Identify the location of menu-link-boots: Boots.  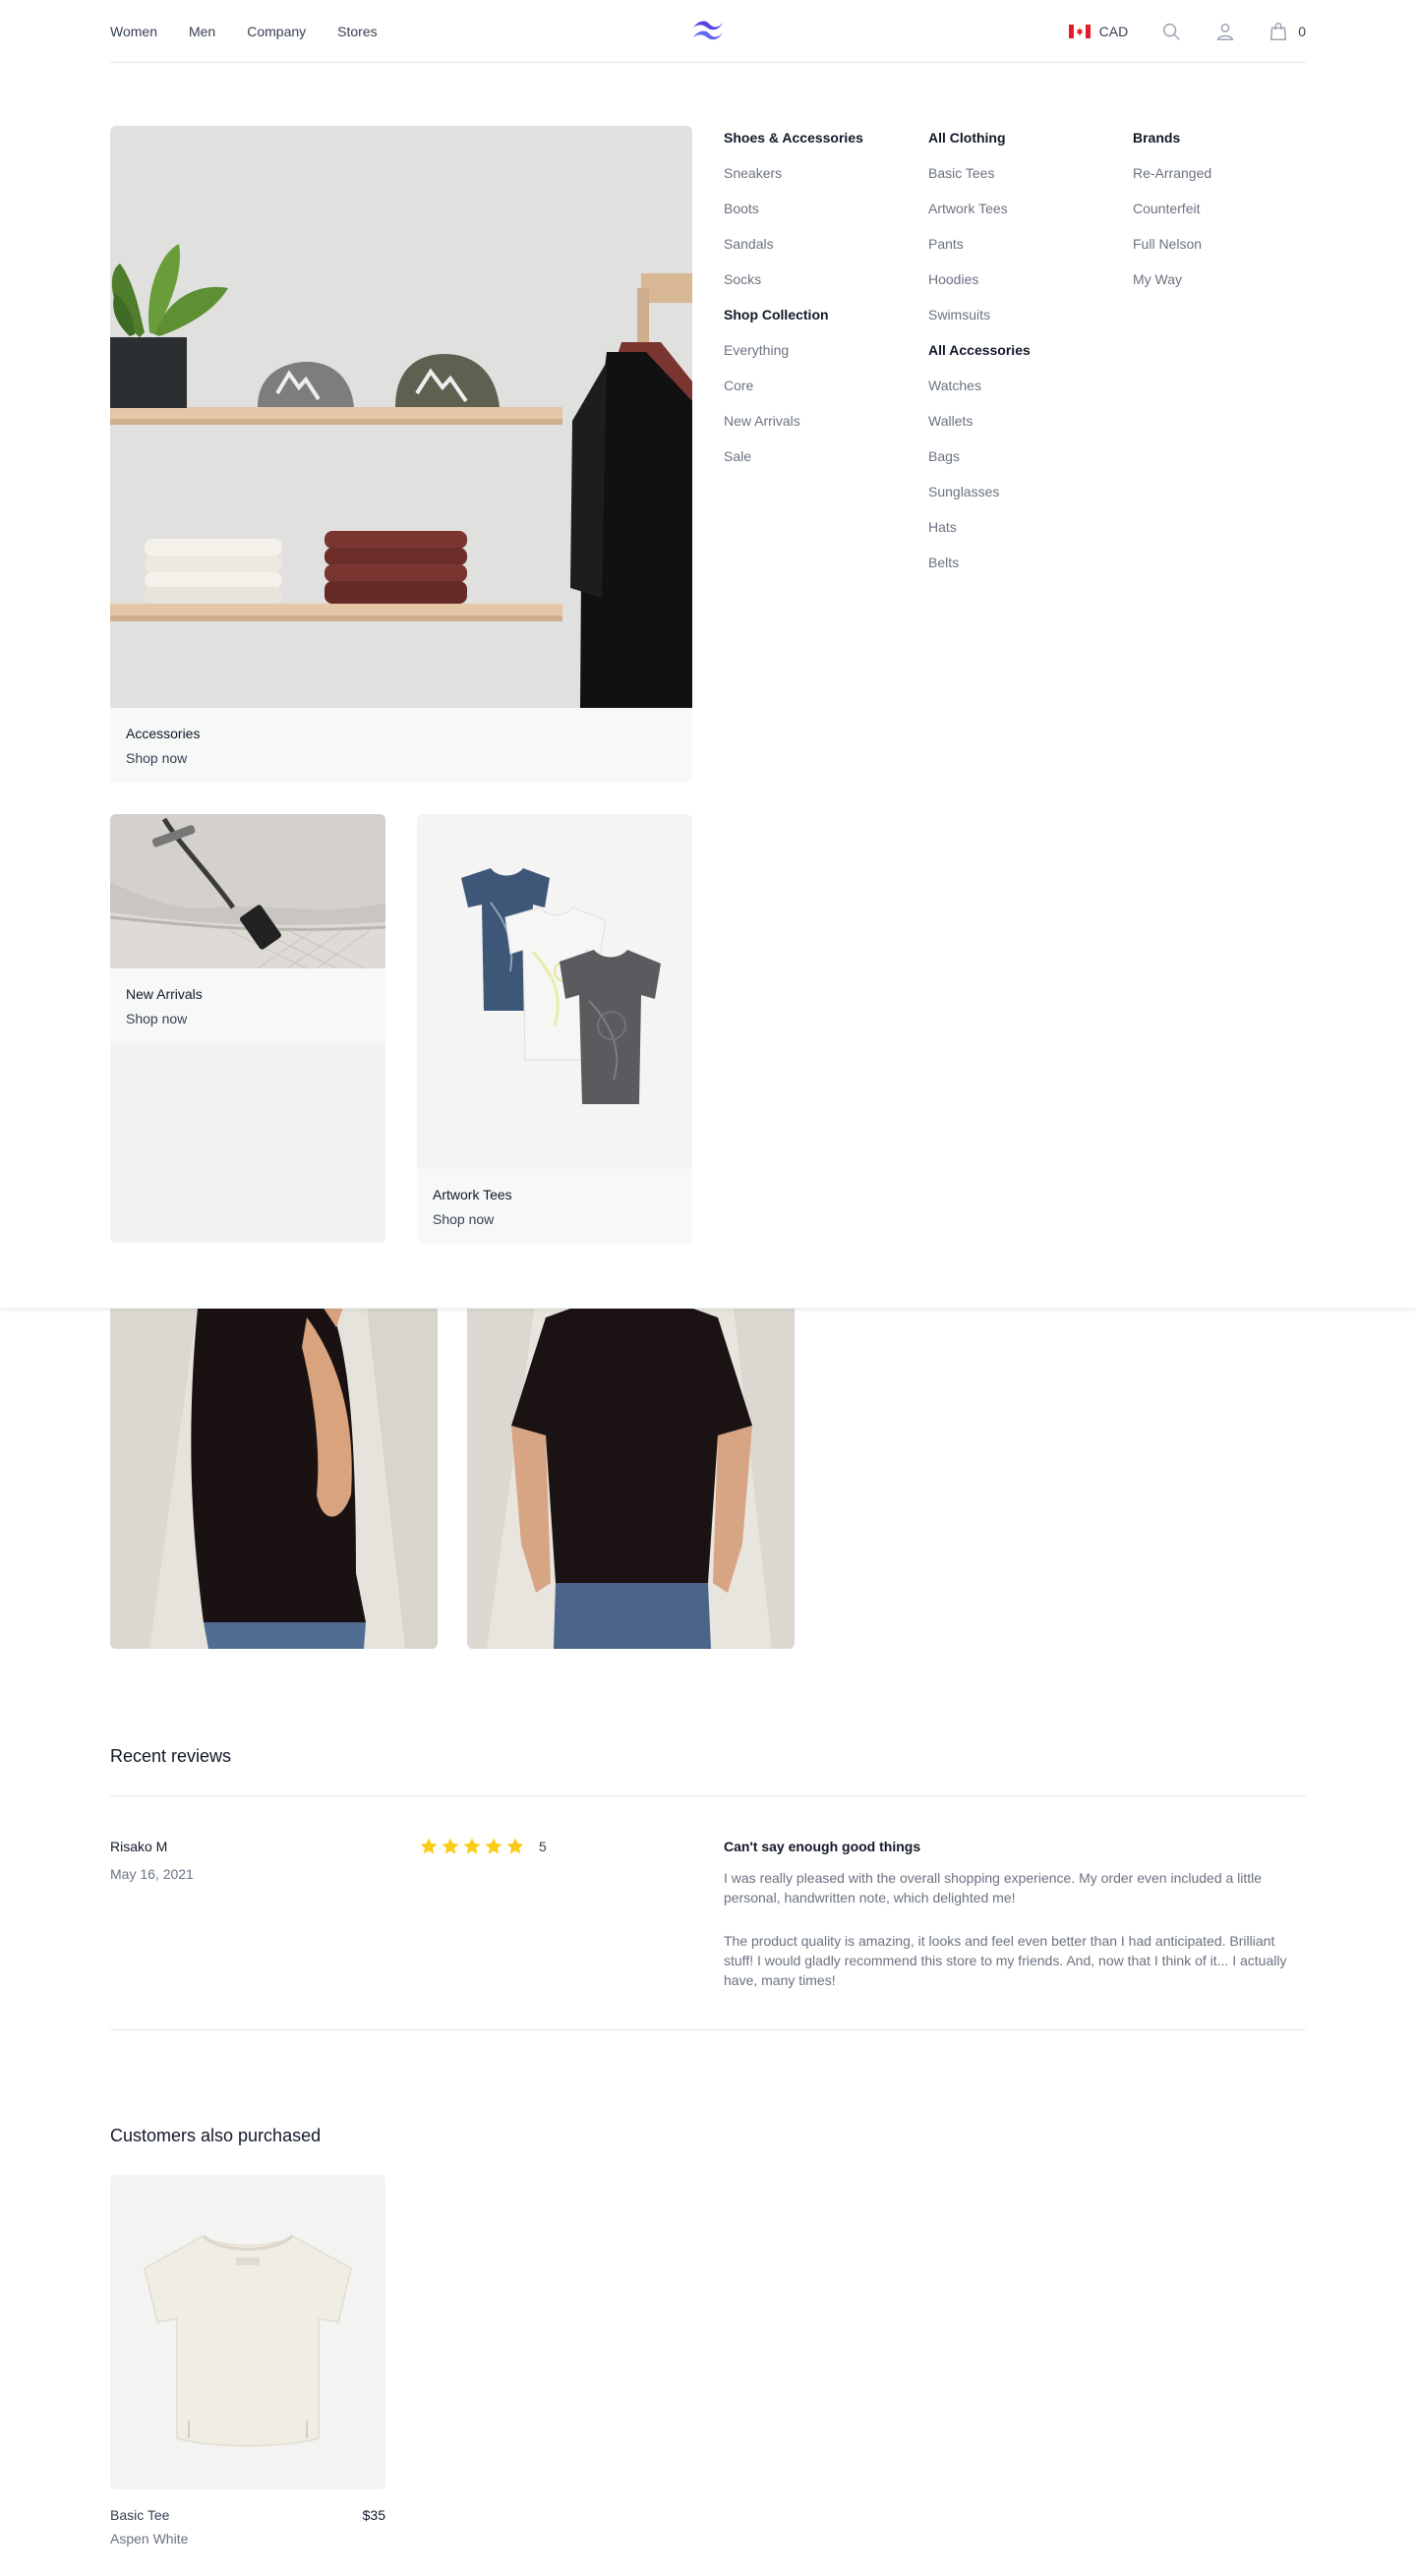
(793, 208).